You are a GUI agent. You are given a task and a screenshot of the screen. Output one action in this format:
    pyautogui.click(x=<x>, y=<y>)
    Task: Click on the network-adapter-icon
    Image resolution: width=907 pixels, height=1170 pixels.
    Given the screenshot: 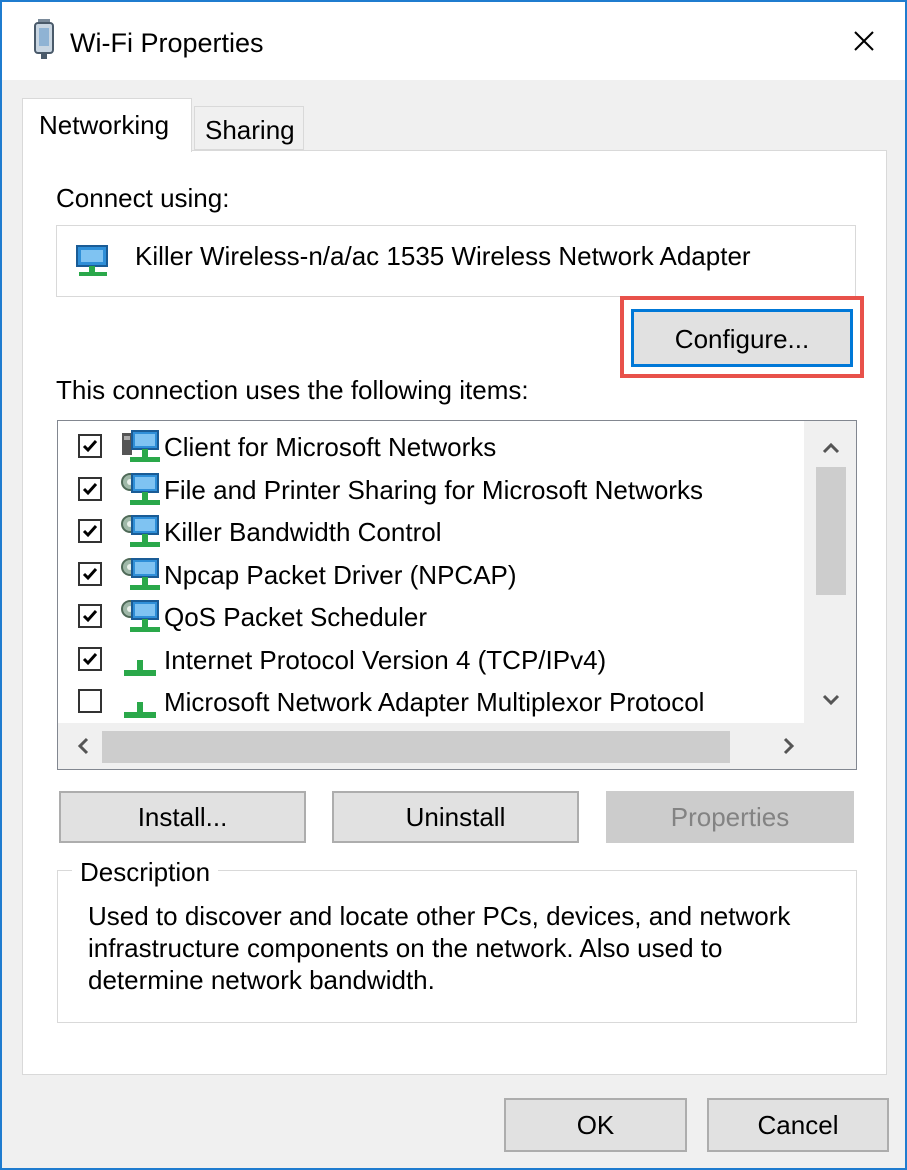 What is the action you would take?
    pyautogui.click(x=92, y=260)
    